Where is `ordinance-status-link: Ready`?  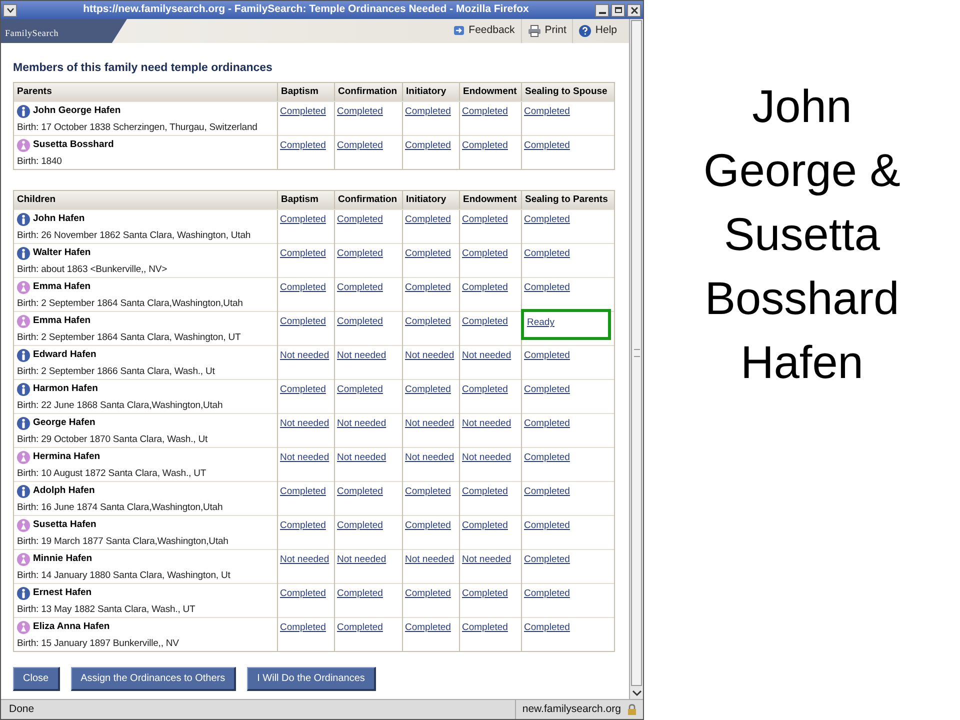
ordinance-status-link: Ready is located at coordinates (566, 324).